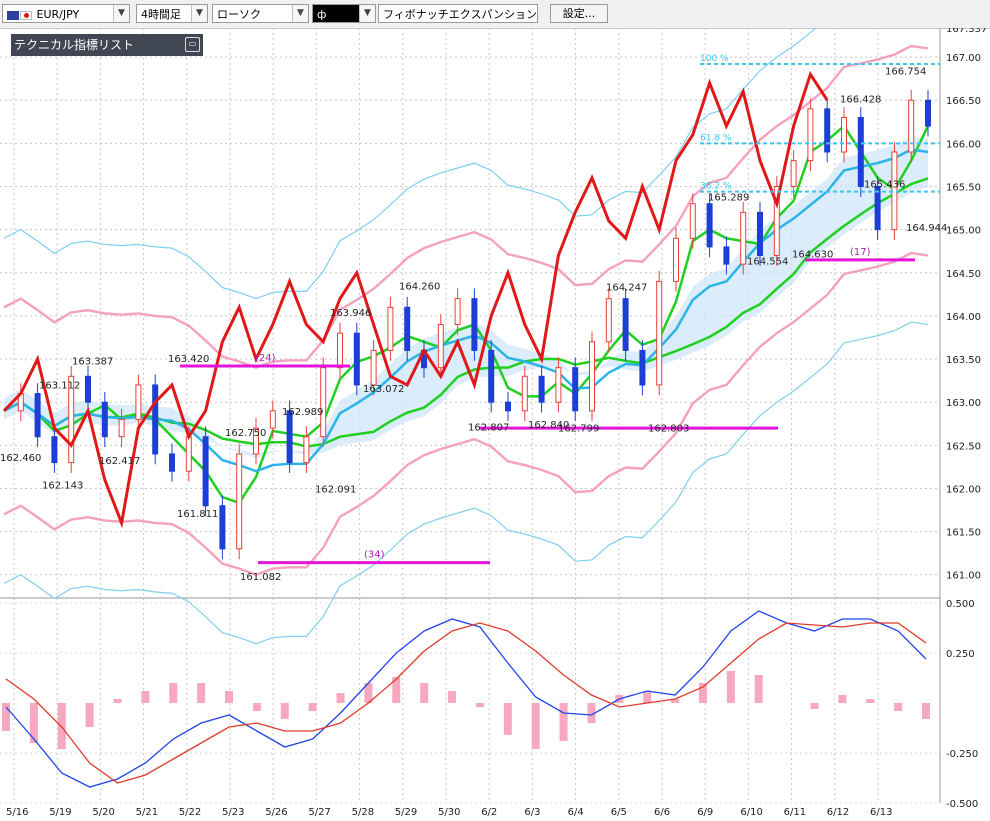  I want to click on timeframe-select: 4時間足 ▼, so click(172, 13).